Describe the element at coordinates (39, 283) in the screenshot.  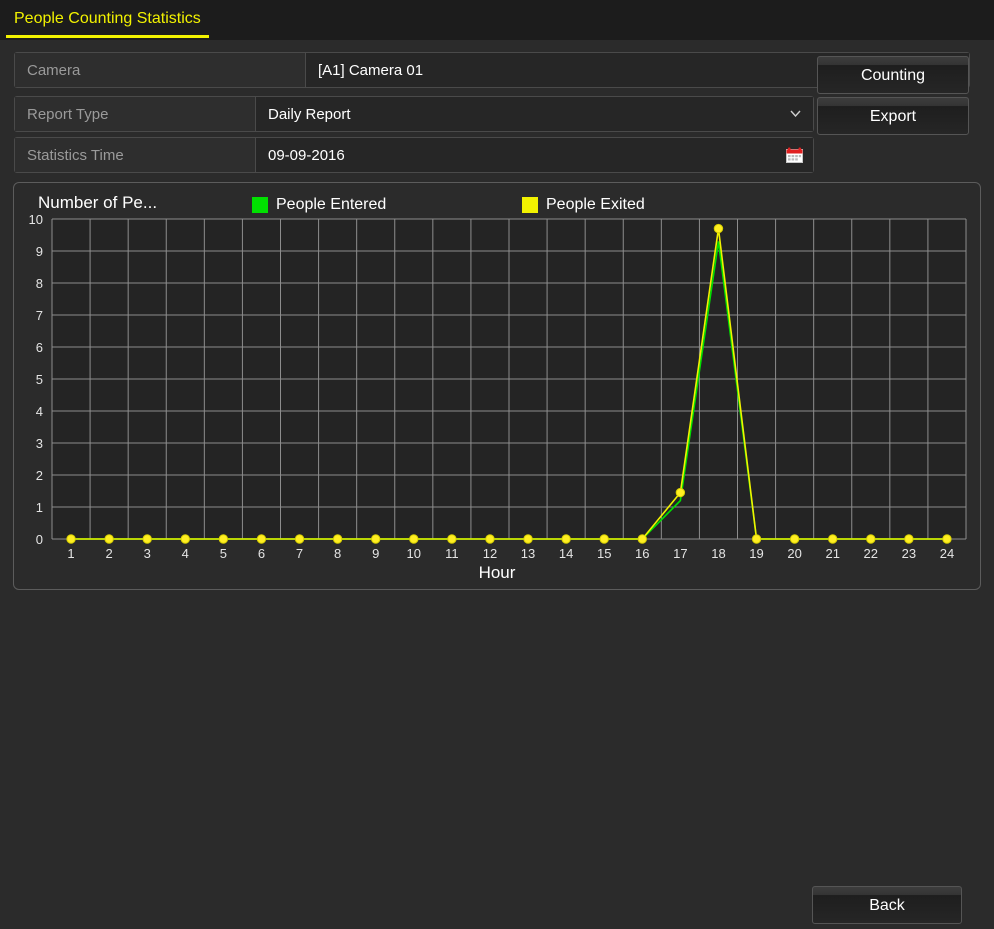
I see `y-axis-tick-label: 8` at that location.